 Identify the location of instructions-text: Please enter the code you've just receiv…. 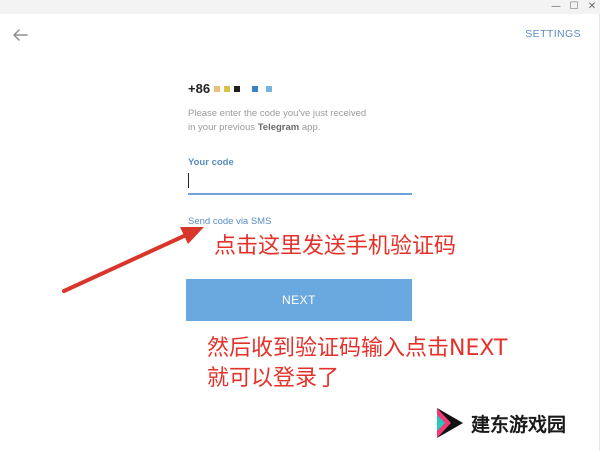
(308, 121).